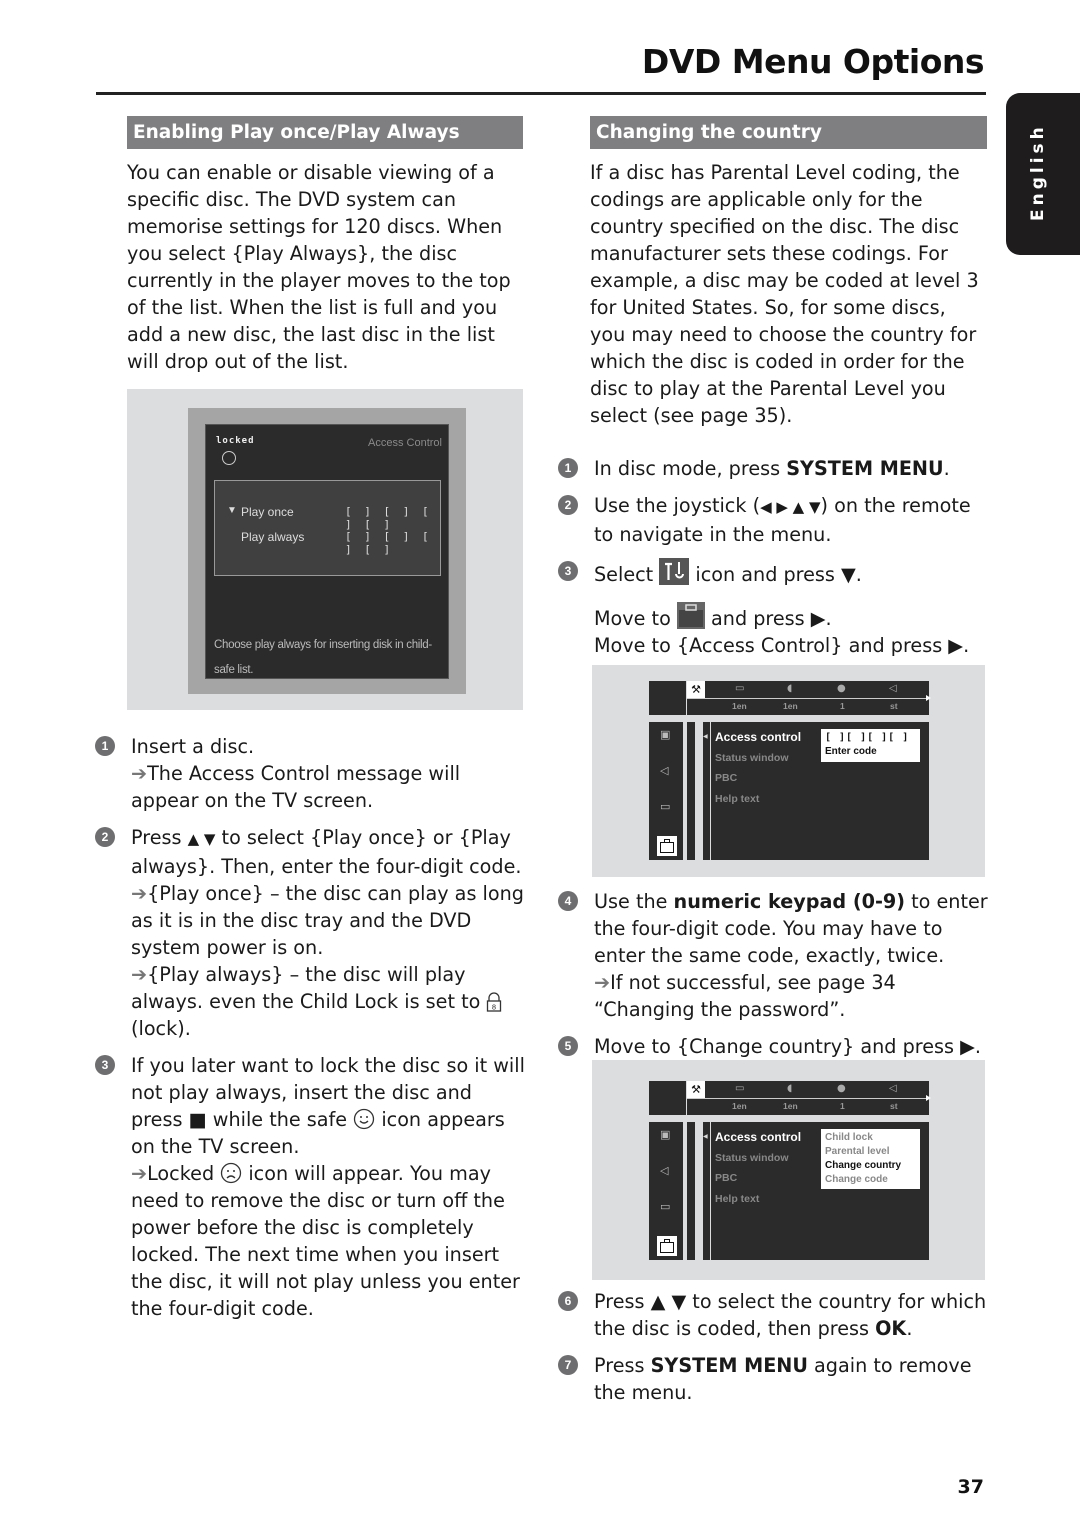  What do you see at coordinates (813, 61) in the screenshot?
I see `page-title: DVD Menu Options` at bounding box center [813, 61].